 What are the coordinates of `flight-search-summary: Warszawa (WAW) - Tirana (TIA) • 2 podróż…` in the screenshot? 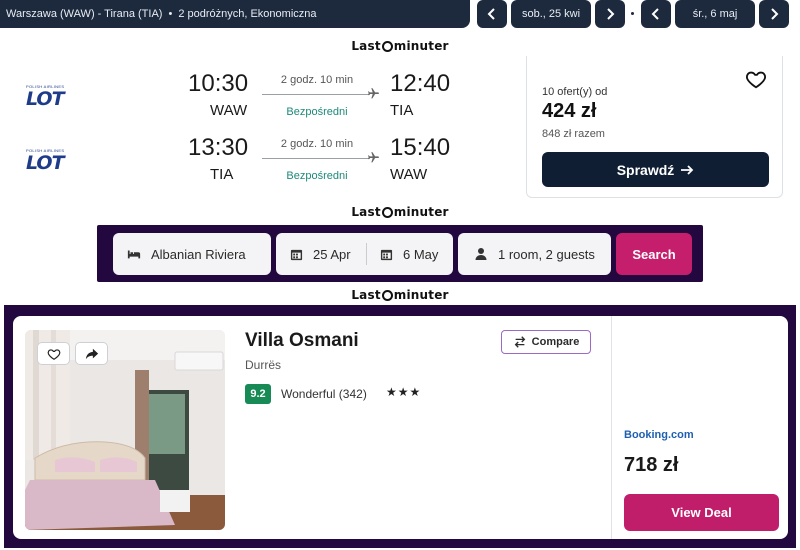 It's located at (235, 14).